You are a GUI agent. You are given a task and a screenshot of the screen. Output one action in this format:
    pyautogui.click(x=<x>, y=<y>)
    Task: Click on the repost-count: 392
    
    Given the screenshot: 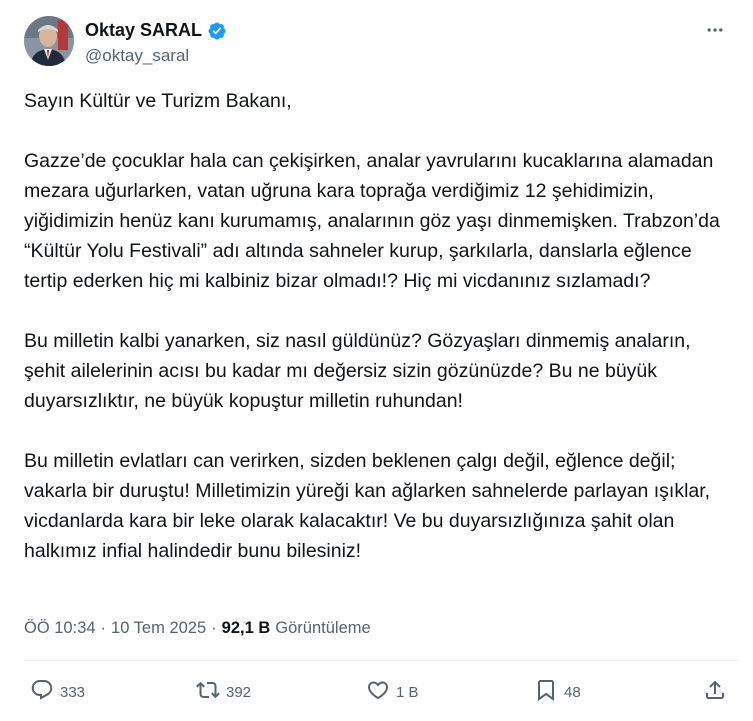 What is the action you would take?
    pyautogui.click(x=239, y=692)
    